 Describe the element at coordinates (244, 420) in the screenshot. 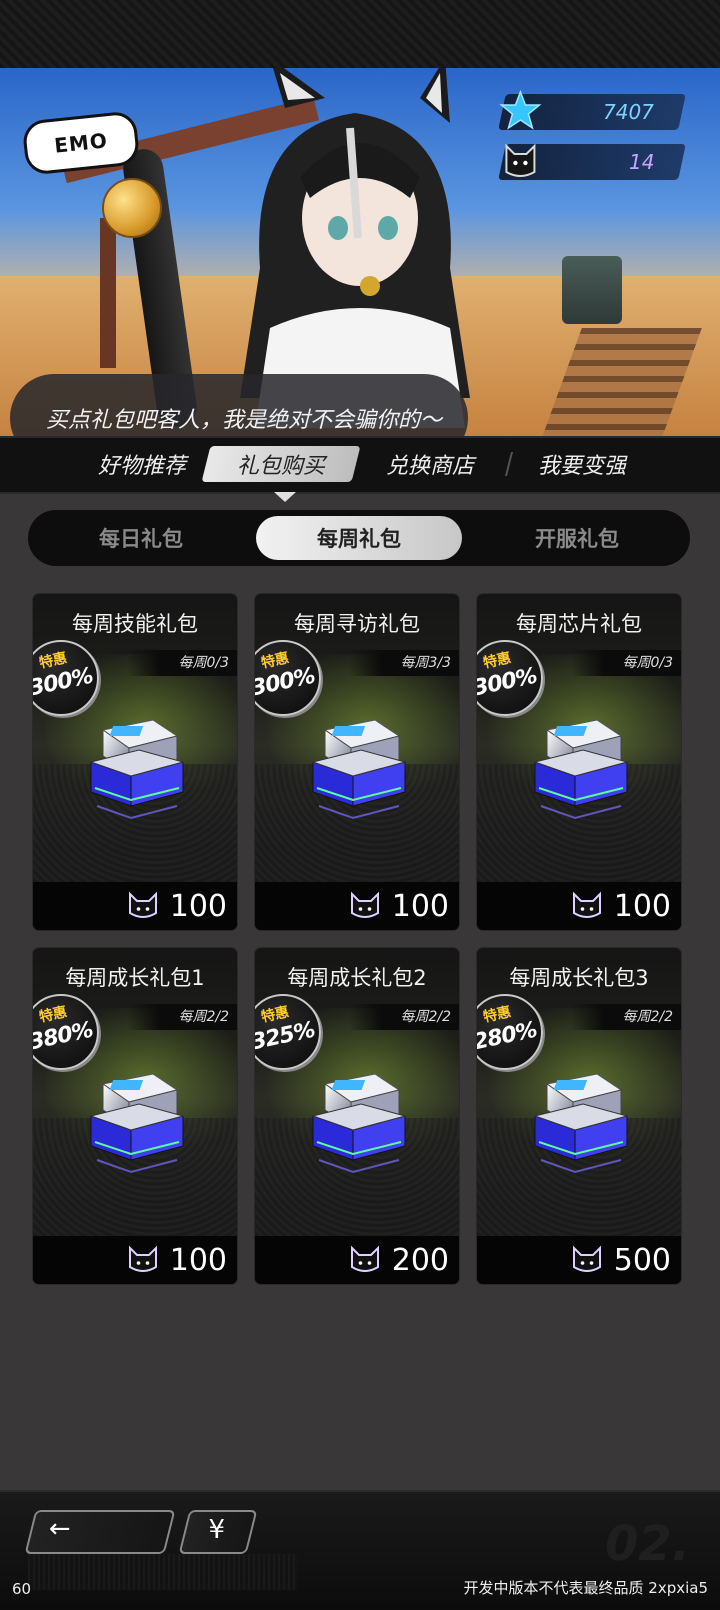

I see `dialog-text: 买点礼包吧客人，我是绝对不会骗你的～` at that location.